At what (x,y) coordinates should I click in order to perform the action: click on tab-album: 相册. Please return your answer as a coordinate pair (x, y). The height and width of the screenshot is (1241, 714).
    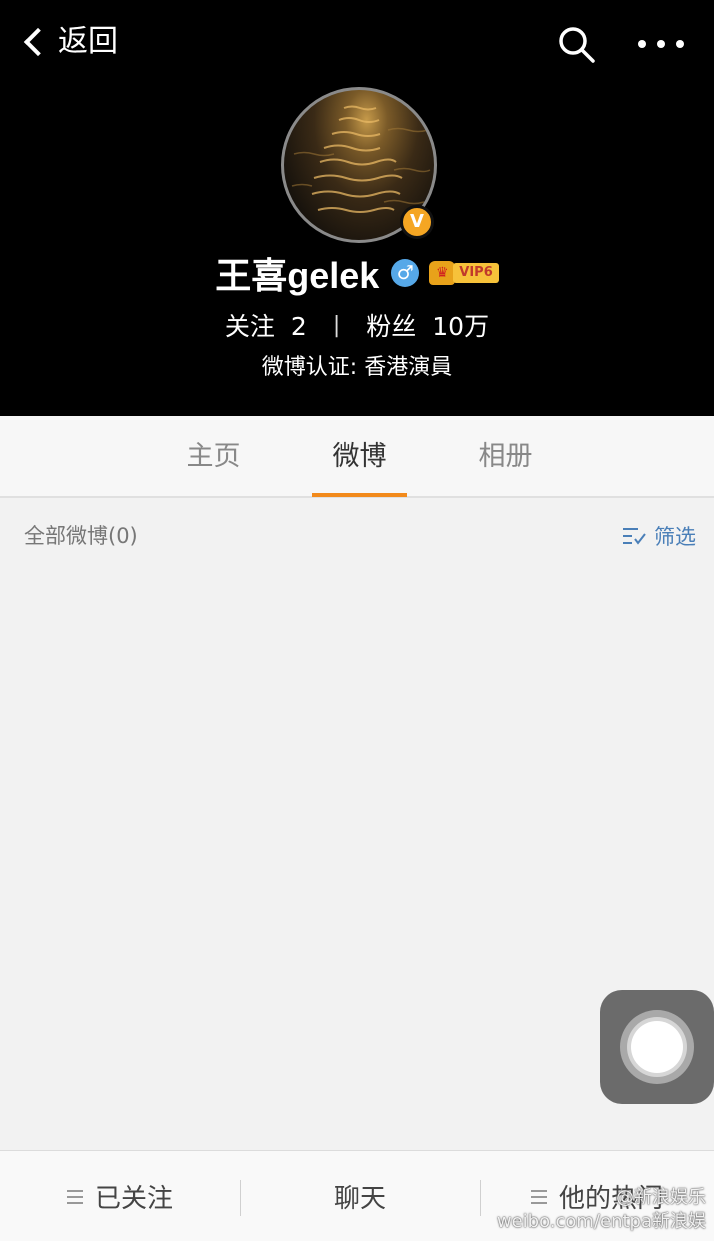
    Looking at the image, I should click on (505, 456).